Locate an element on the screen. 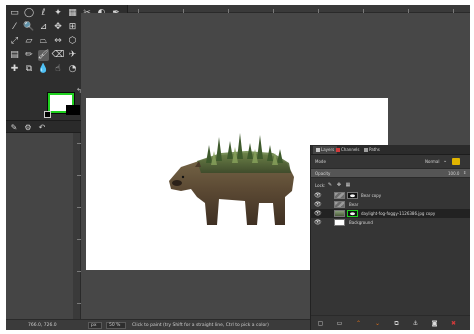 This screenshot has height=334, width=474. background-color-swatch is located at coordinates (73, 110).